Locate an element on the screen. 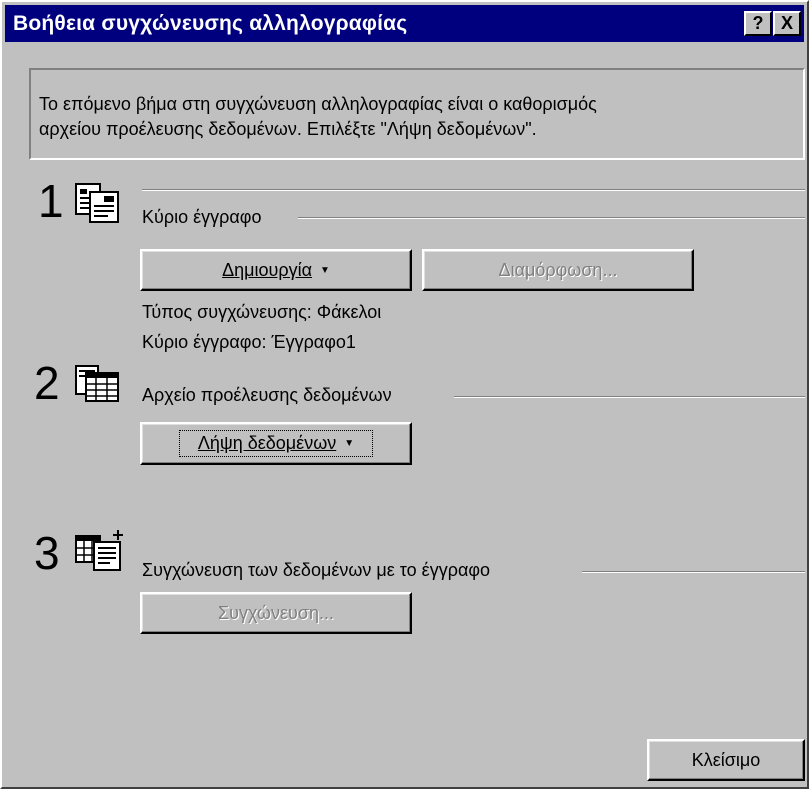 The height and width of the screenshot is (789, 809). merge-data-icon is located at coordinates (99, 550).